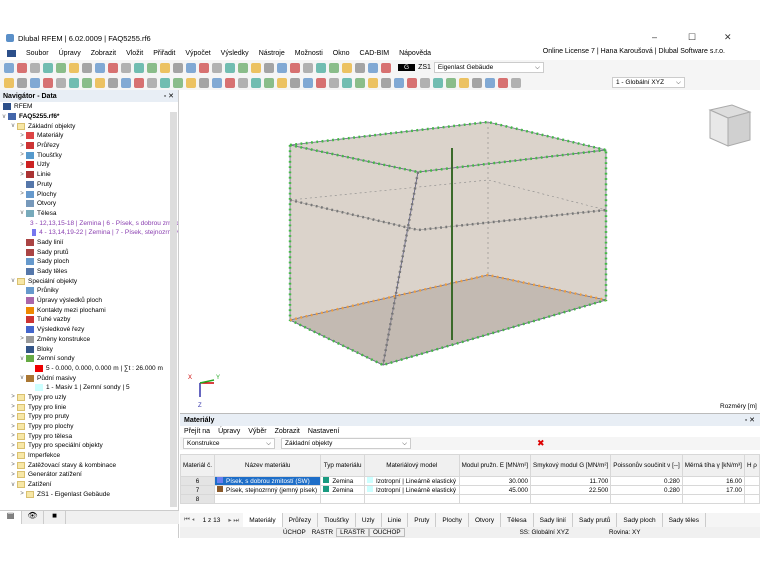 The height and width of the screenshot is (570, 760). Describe the element at coordinates (197, 431) in the screenshot. I see `materials-menu-item: Přejít na` at that location.